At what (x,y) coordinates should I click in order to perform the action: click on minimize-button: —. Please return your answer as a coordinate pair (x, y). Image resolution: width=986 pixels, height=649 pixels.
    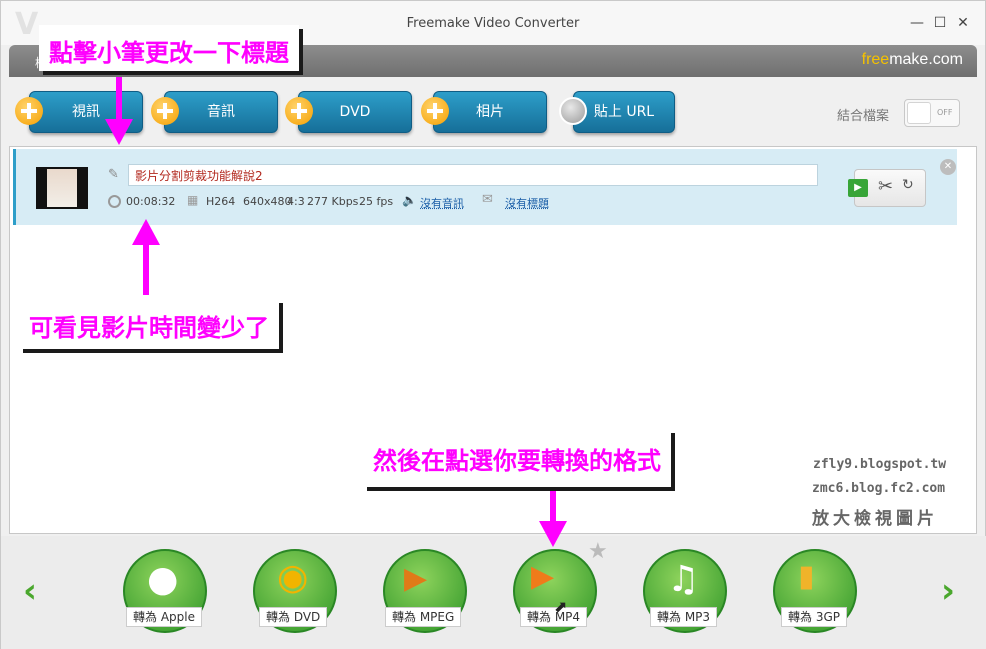
    Looking at the image, I should click on (917, 23).